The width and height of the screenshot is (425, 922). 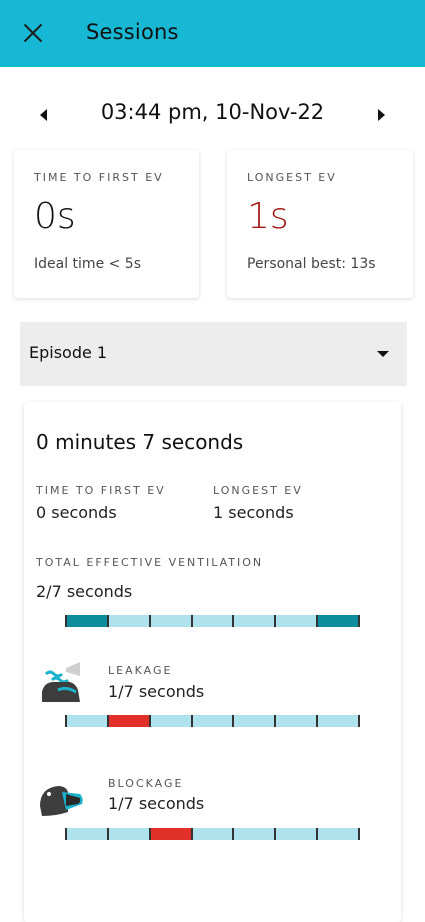 What do you see at coordinates (213, 354) in the screenshot?
I see `episode-dropdown: Episode 1` at bounding box center [213, 354].